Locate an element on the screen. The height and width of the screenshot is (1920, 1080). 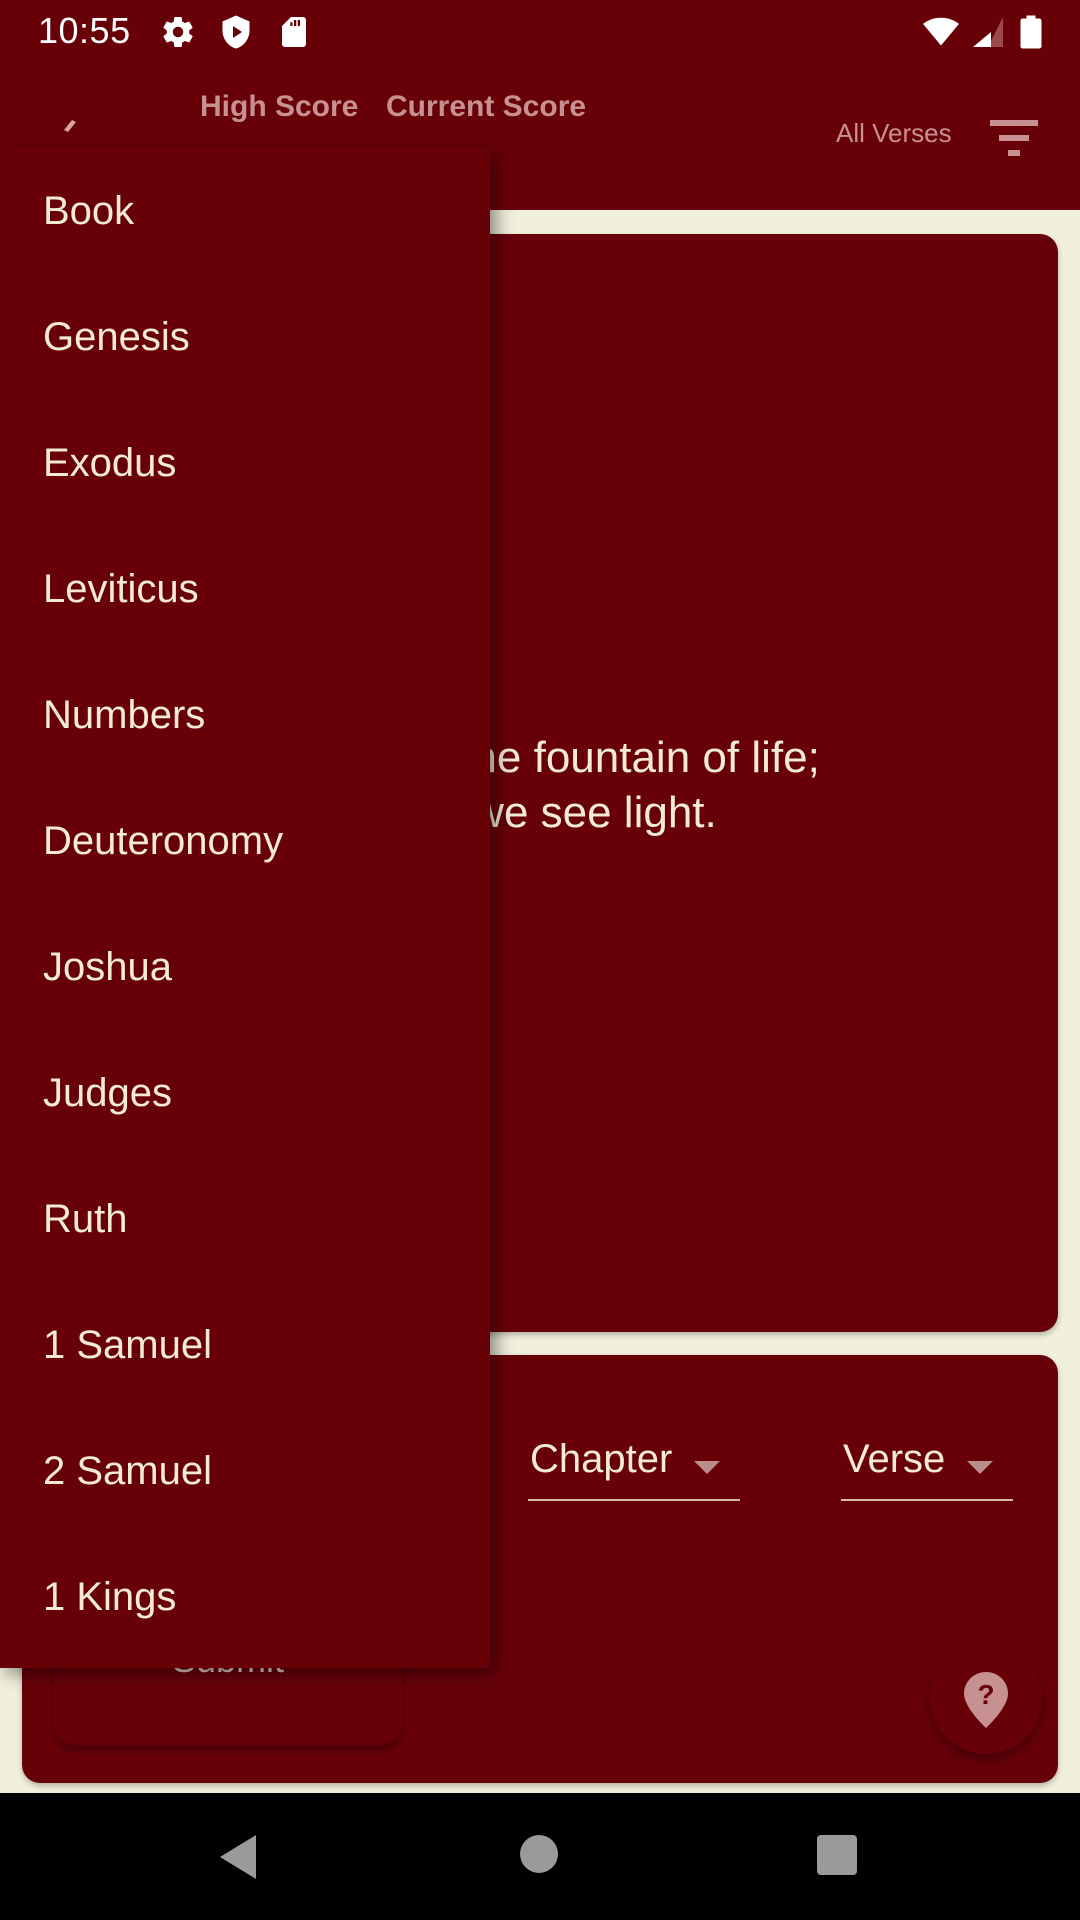
dropdown-item-joshua: Joshua is located at coordinates (245, 967).